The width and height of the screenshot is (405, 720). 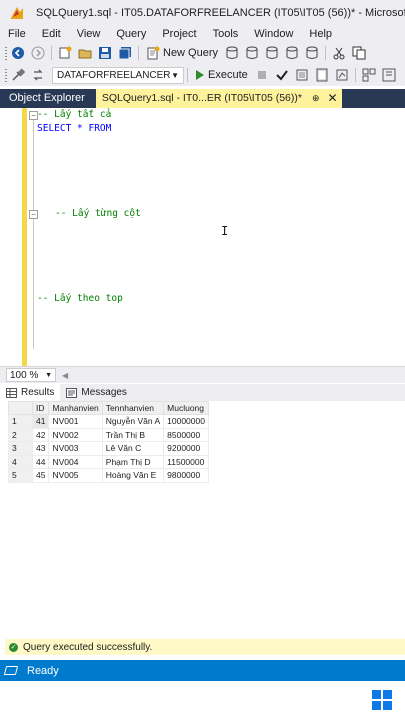 What do you see at coordinates (20, 461) in the screenshot?
I see `row-number: 4` at bounding box center [20, 461].